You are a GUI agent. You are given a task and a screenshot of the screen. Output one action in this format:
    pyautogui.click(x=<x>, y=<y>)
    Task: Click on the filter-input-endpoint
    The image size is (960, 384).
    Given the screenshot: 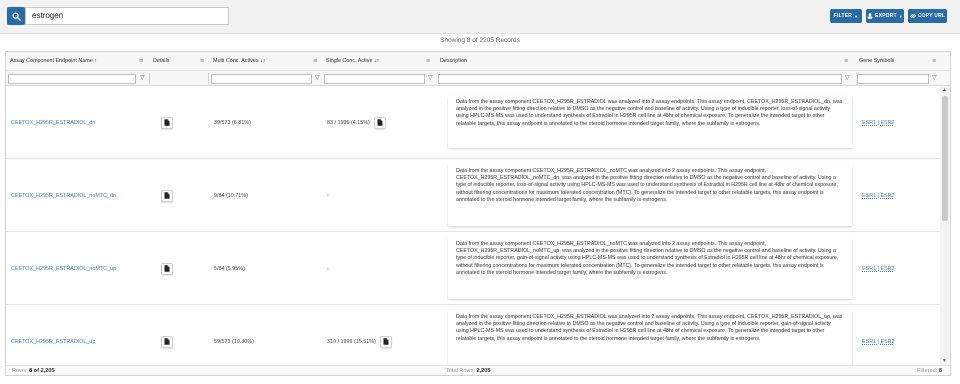 What is the action you would take?
    pyautogui.click(x=72, y=79)
    